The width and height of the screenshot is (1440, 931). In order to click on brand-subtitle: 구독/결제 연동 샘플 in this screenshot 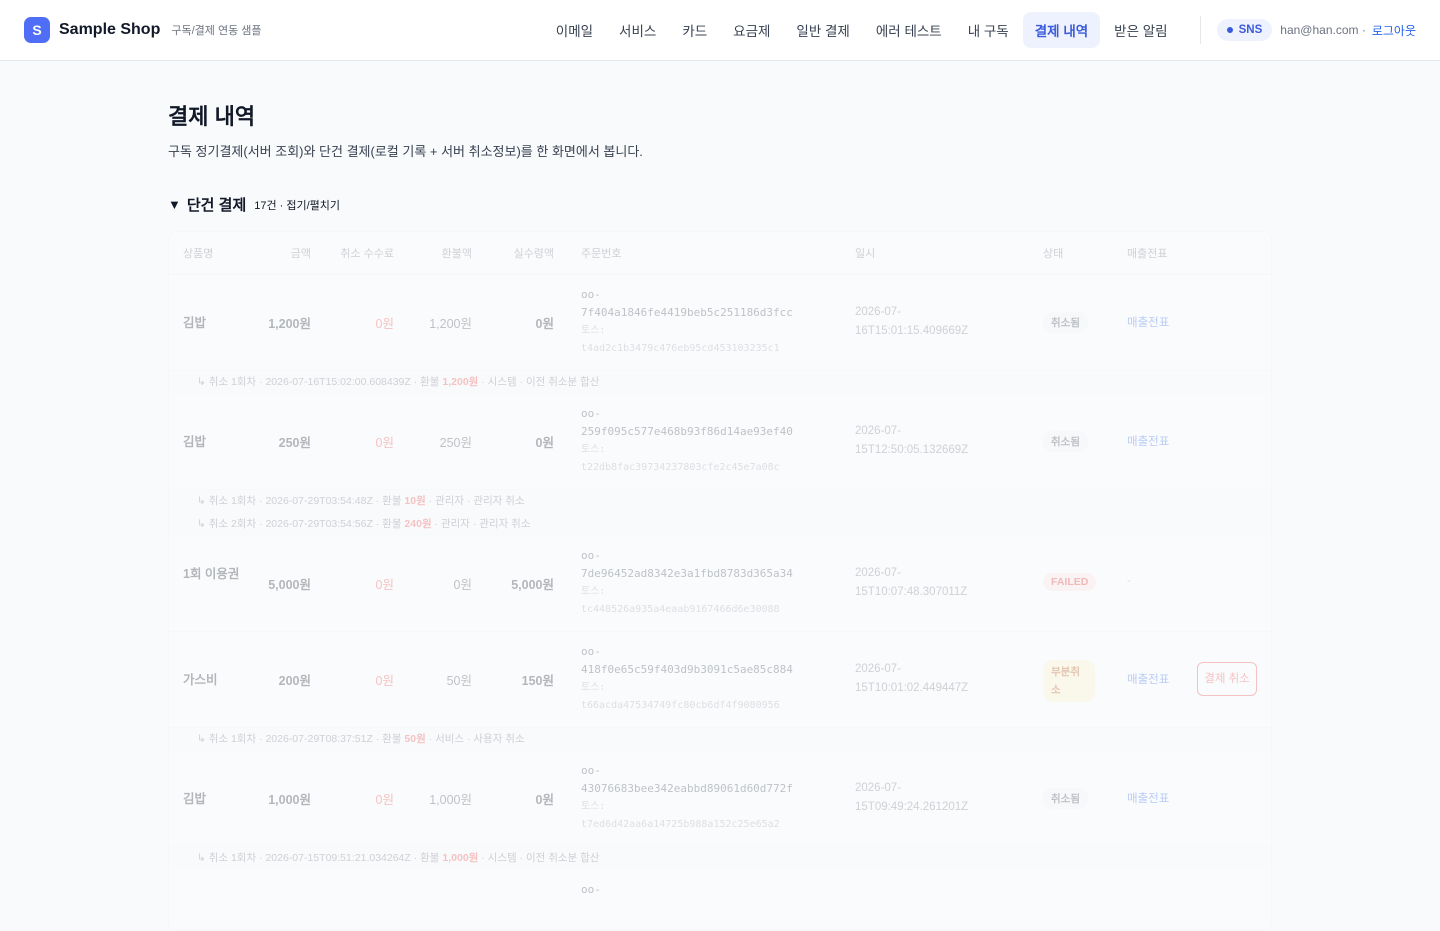, I will do `click(216, 31)`.